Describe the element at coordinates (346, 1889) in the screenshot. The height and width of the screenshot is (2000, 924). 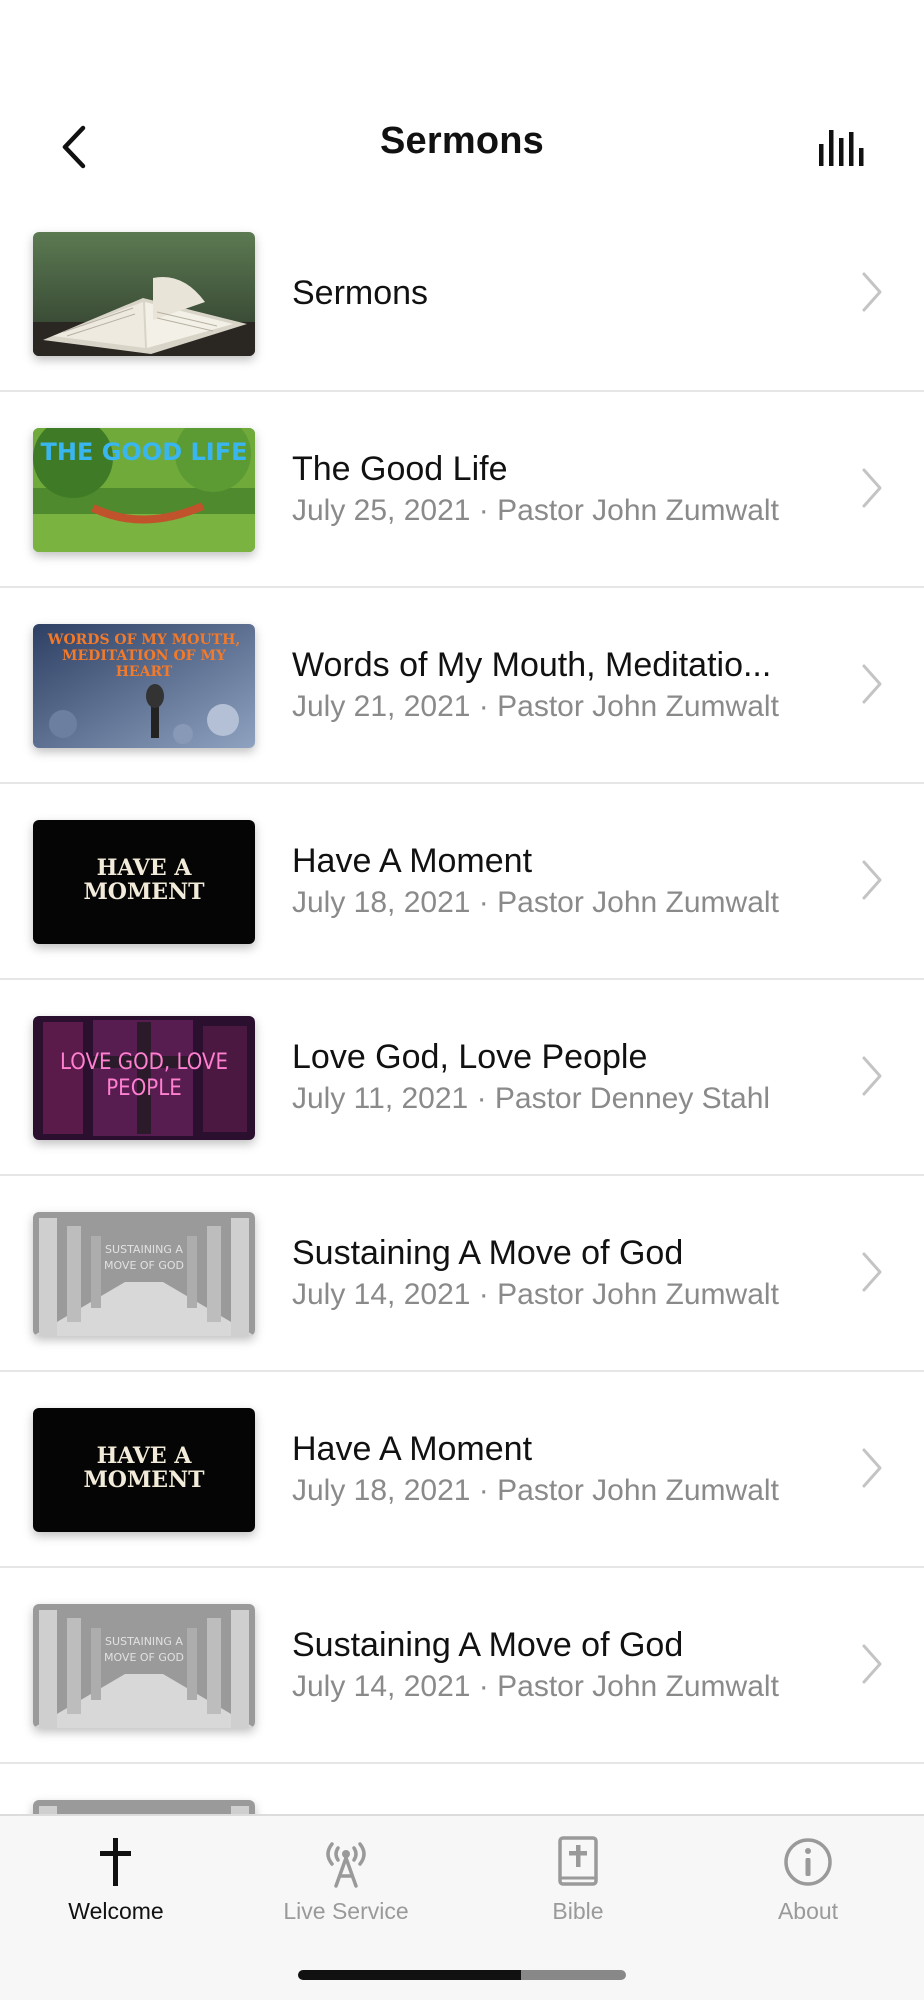
I see `tab-live-service: Live Service` at that location.